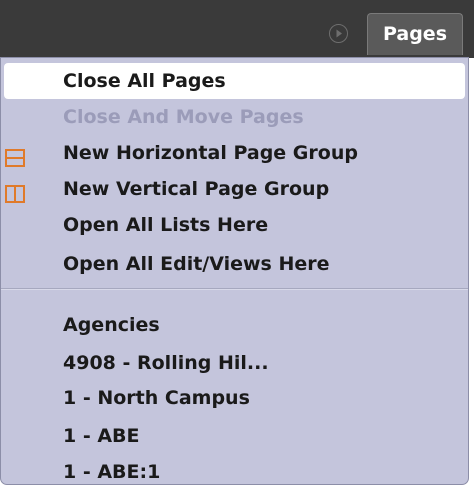 The image size is (474, 490). Describe the element at coordinates (15, 191) in the screenshot. I see `vertical-split-icon` at that location.